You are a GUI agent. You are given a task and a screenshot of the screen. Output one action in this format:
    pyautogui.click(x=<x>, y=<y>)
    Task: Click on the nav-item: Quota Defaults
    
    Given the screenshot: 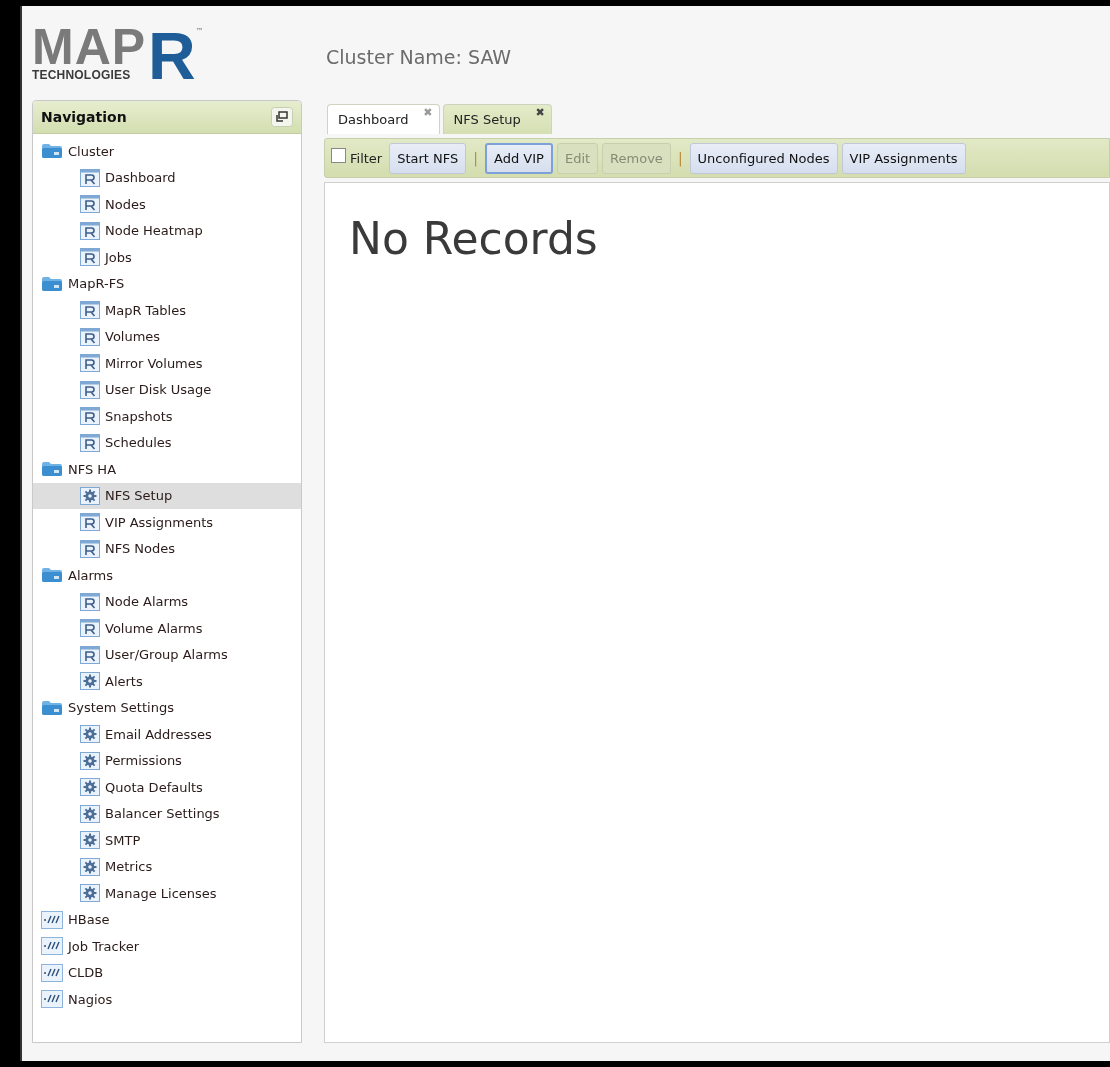 What is the action you would take?
    pyautogui.click(x=167, y=787)
    